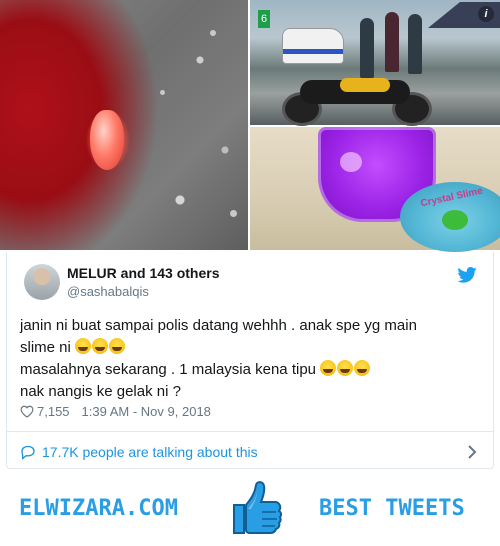 This screenshot has height=546, width=500. Describe the element at coordinates (250, 431) in the screenshot. I see `divider` at that location.